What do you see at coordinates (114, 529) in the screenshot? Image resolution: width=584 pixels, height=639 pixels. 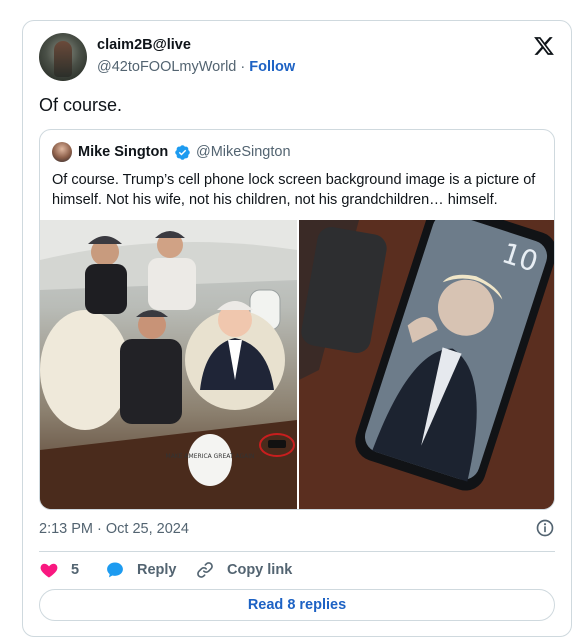 I see `tweet-timestamp: 2:13 PM · Oct 25, 2024` at bounding box center [114, 529].